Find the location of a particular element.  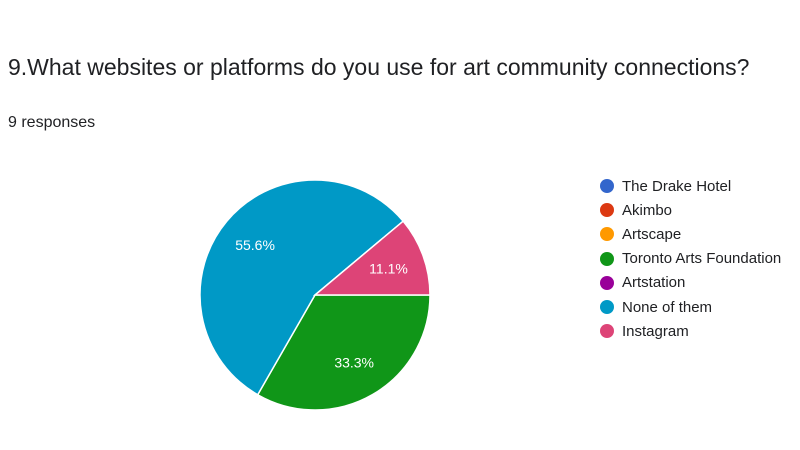

slice-label-instagram: 11.1% is located at coordinates (388, 268).